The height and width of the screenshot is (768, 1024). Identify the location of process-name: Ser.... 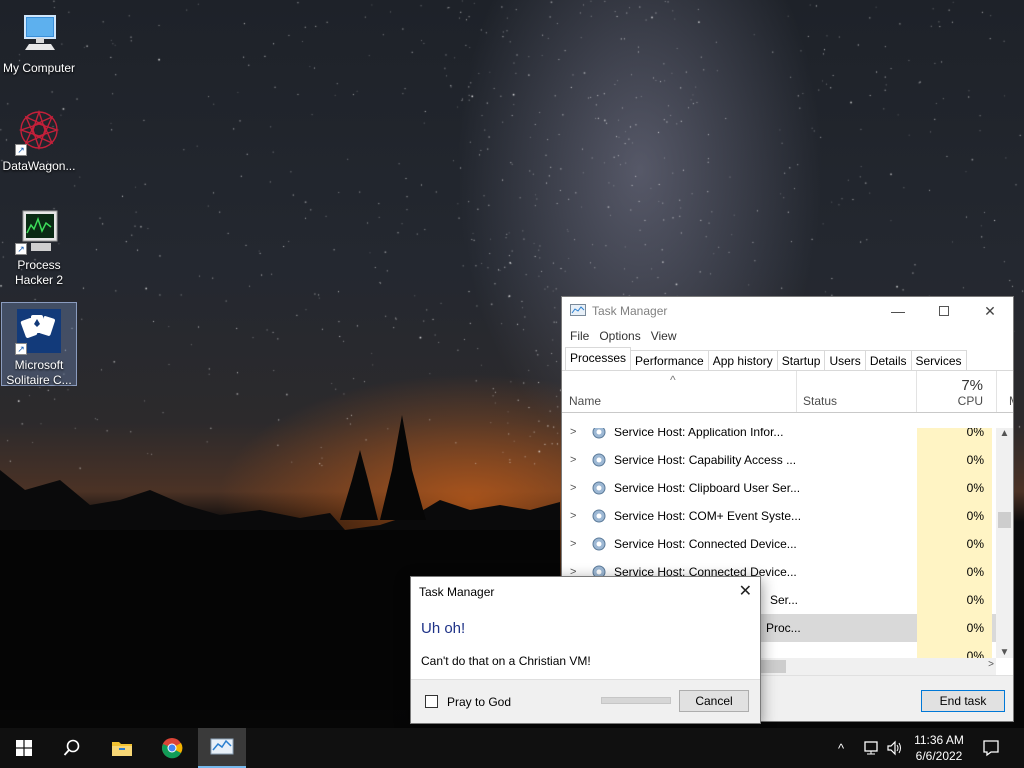
(784, 600).